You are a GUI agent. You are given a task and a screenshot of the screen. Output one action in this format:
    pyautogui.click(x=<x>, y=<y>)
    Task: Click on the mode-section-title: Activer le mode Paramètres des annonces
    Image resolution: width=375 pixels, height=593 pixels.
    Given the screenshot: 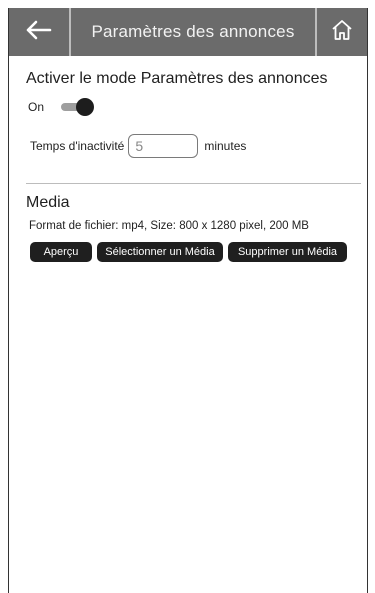 What is the action you would take?
    pyautogui.click(x=177, y=78)
    